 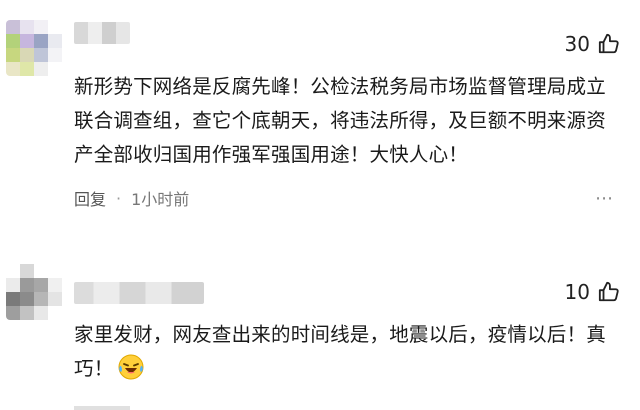 What do you see at coordinates (90, 198) in the screenshot?
I see `reply-button: 回复` at bounding box center [90, 198].